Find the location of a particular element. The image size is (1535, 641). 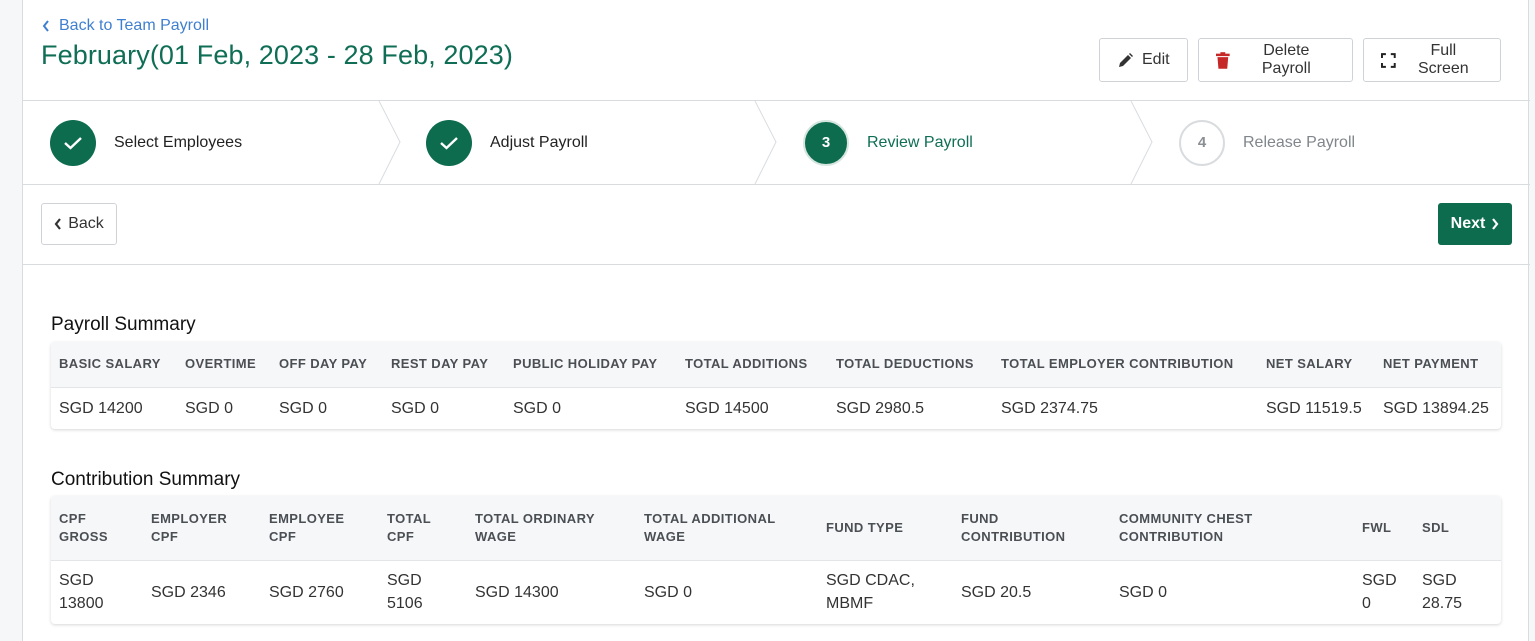

full-screen-button: Full Screen is located at coordinates (1432, 60).